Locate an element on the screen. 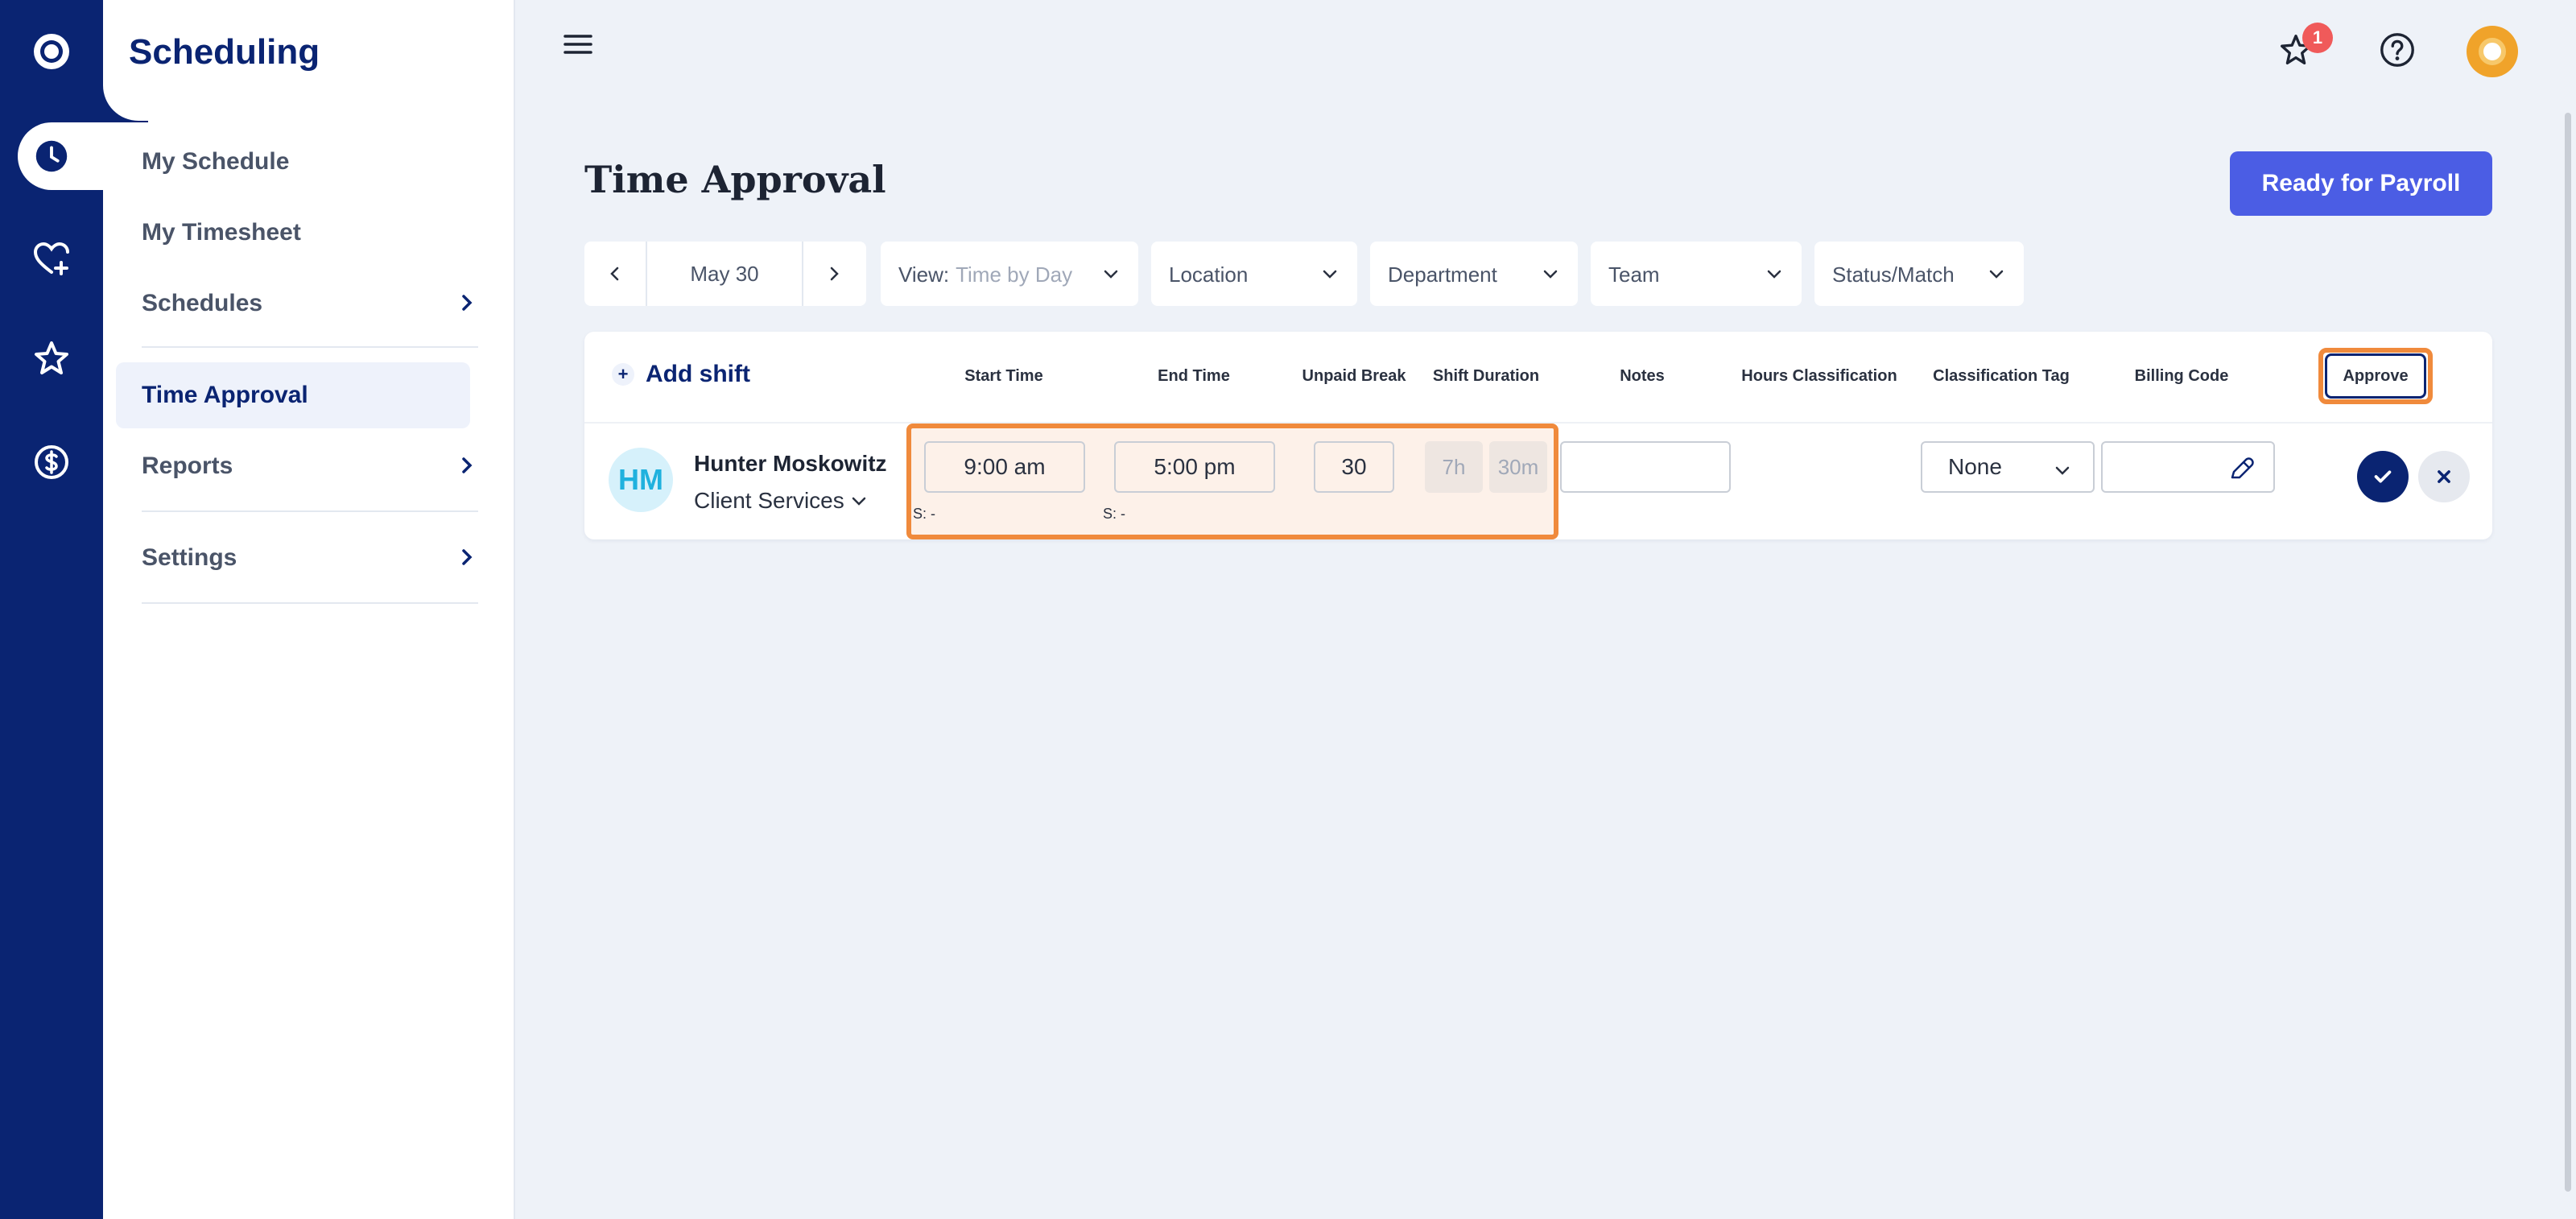 The height and width of the screenshot is (1219, 2576). reject-row-button is located at coordinates (2444, 476).